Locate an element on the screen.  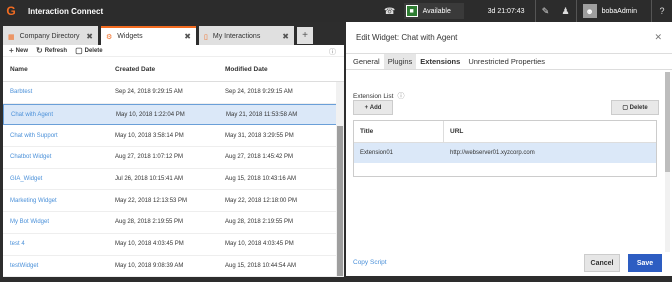
grid-scrollbar is located at coordinates (340, 179).